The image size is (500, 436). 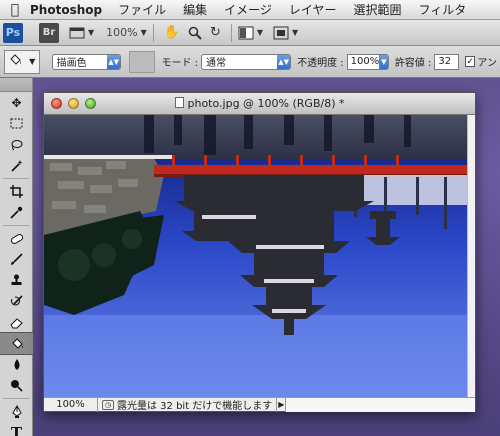 I want to click on mode-label: モード :, so click(x=180, y=63).